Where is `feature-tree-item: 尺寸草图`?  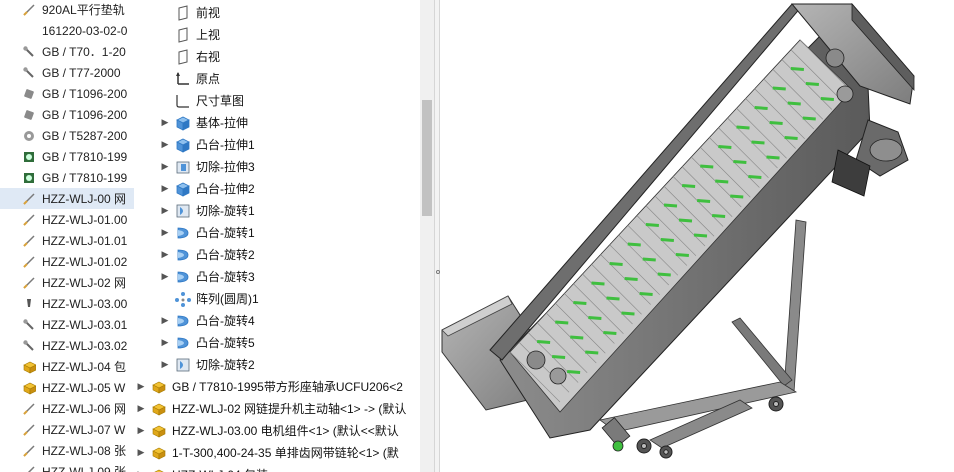
feature-tree-item: 尺寸草图 is located at coordinates (202, 100).